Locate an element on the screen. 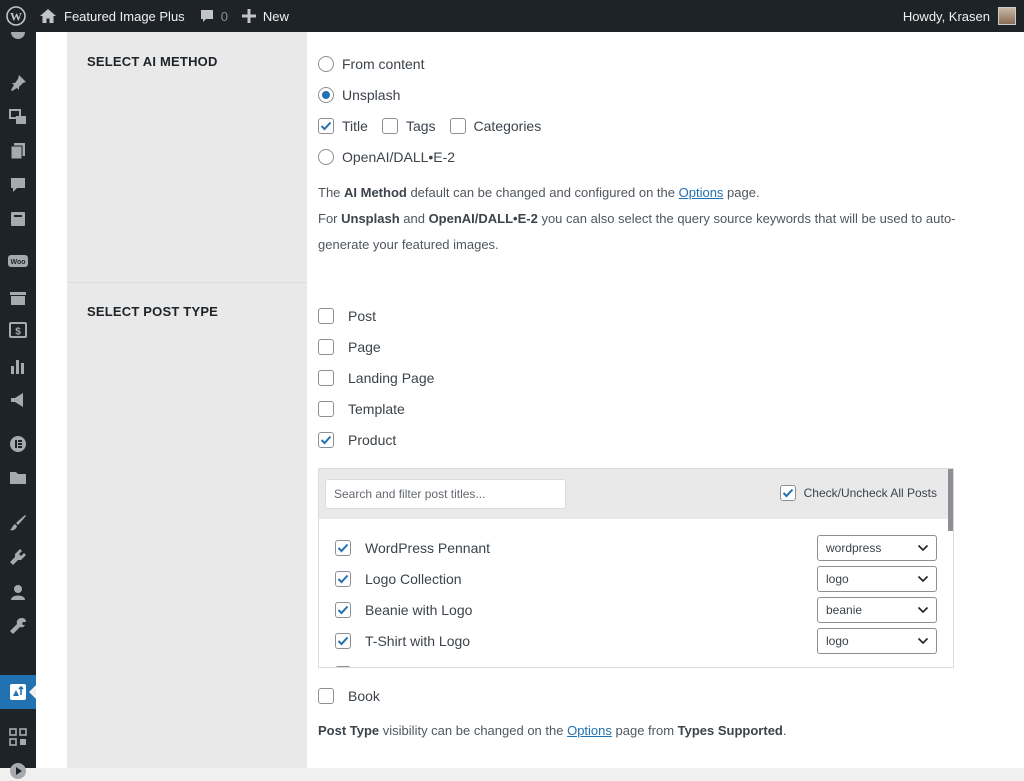 This screenshot has width=1024, height=781. keyword-select: beanie is located at coordinates (877, 610).